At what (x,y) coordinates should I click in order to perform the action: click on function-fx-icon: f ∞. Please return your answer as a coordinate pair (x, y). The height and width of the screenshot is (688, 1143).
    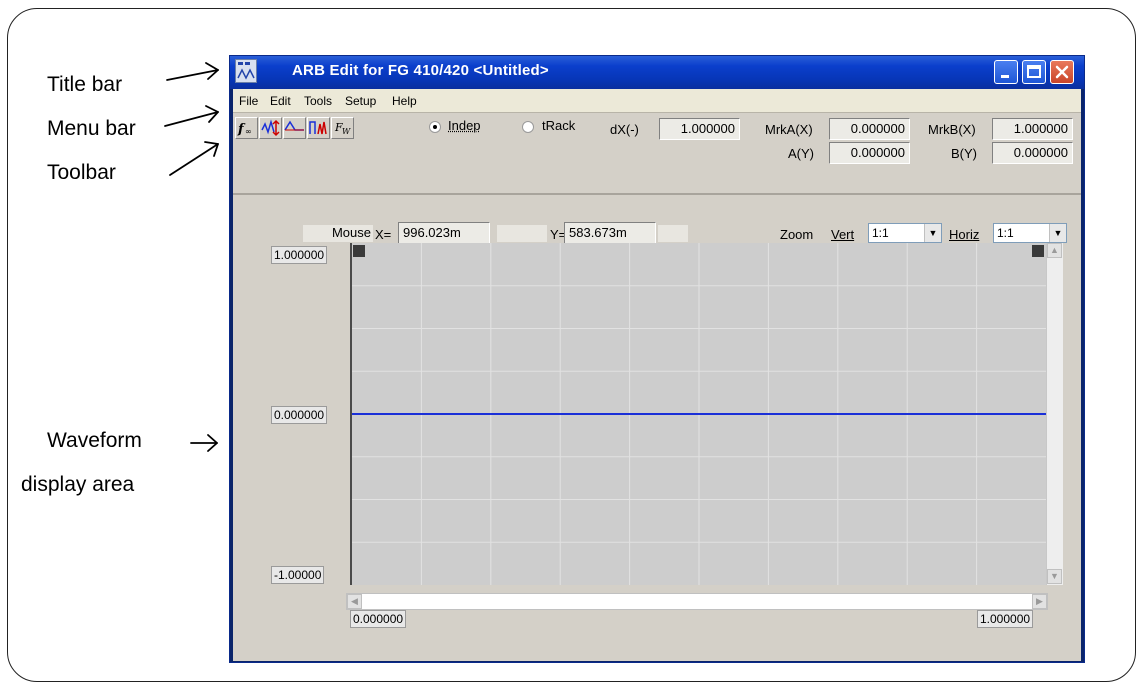
    Looking at the image, I should click on (244, 129).